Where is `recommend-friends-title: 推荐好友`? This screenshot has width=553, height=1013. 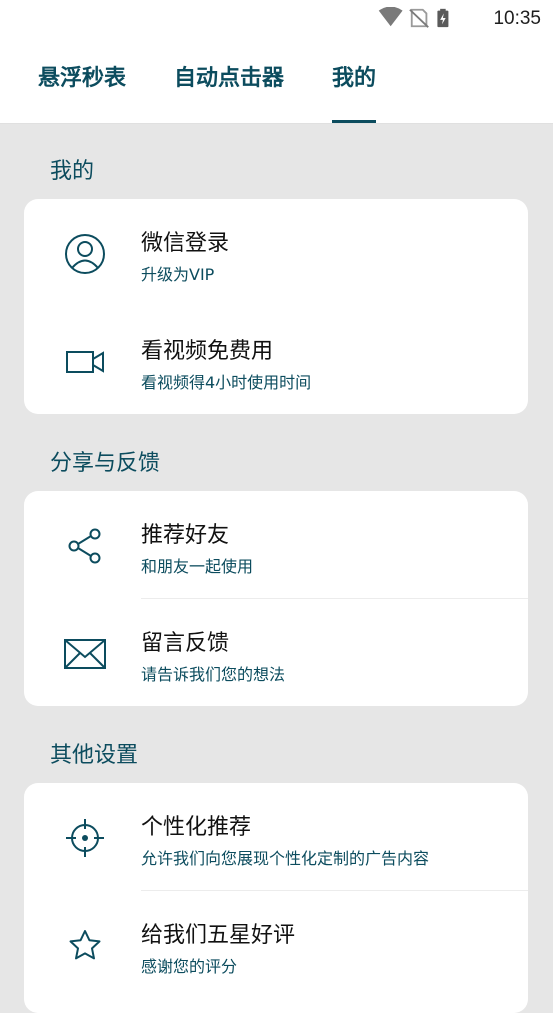
recommend-friends-title: 推荐好友 is located at coordinates (185, 535).